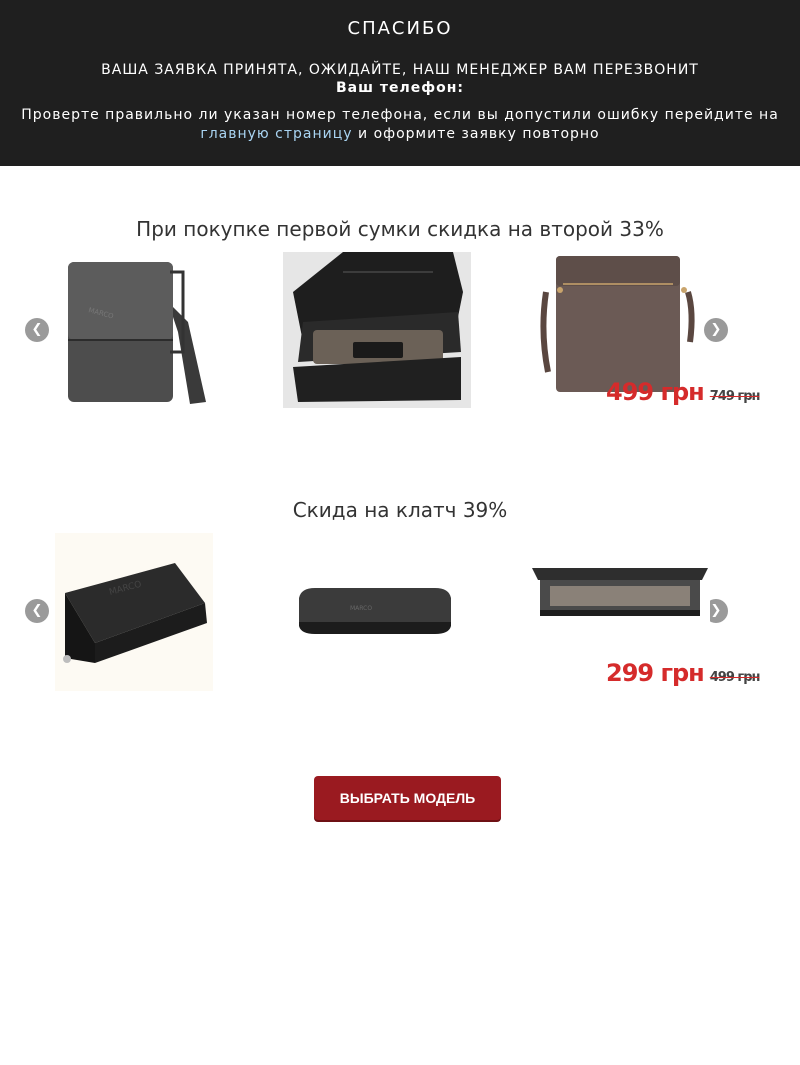 The height and width of the screenshot is (1065, 800). Describe the element at coordinates (655, 673) in the screenshot. I see `clutch-price-new: 299 грн` at that location.